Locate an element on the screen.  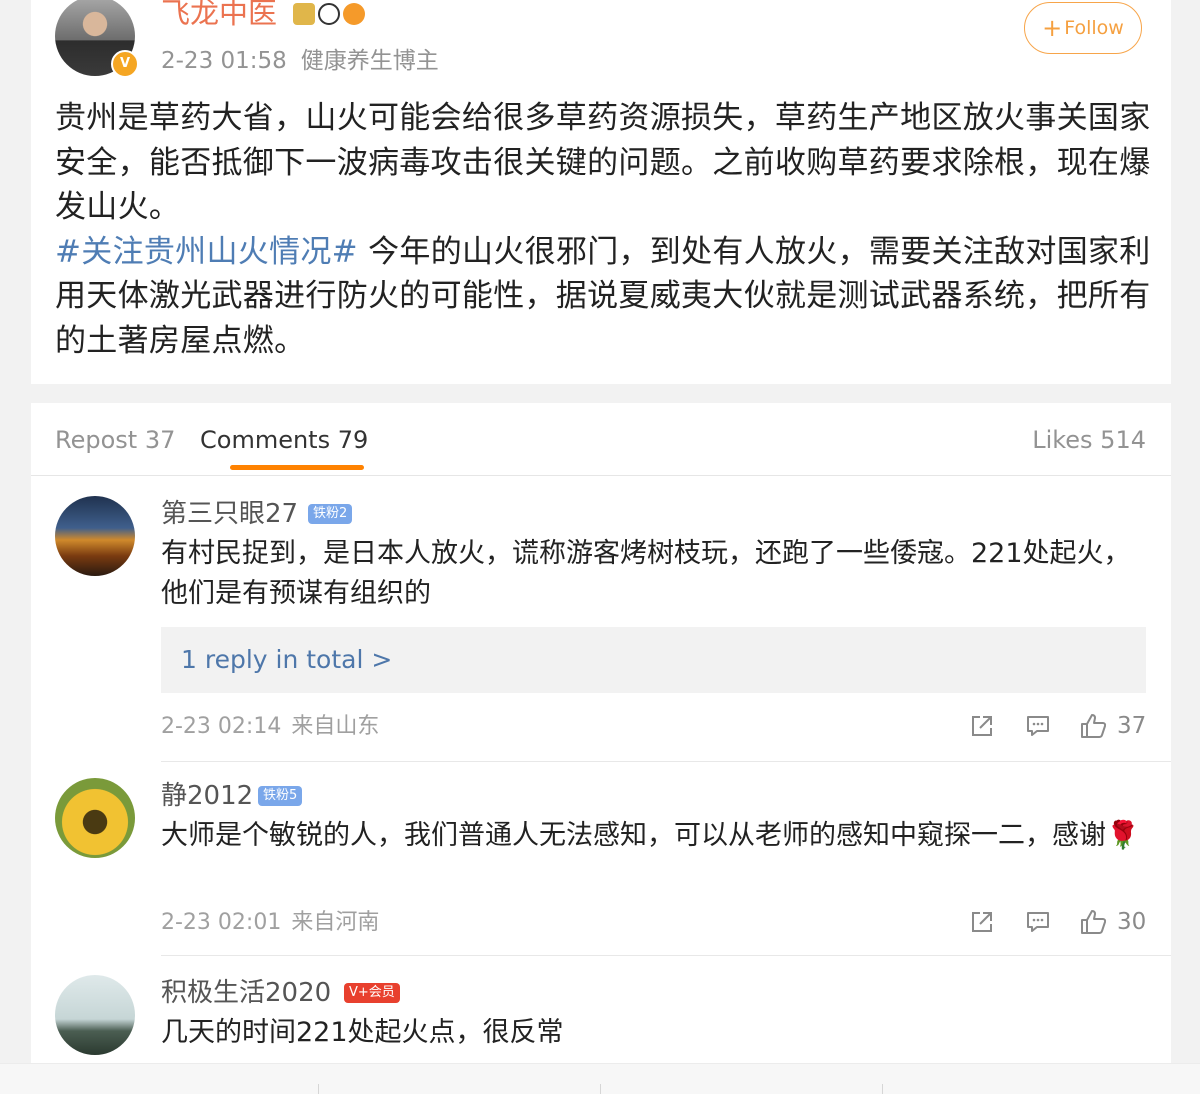
author-avatar: V is located at coordinates (97, 39).